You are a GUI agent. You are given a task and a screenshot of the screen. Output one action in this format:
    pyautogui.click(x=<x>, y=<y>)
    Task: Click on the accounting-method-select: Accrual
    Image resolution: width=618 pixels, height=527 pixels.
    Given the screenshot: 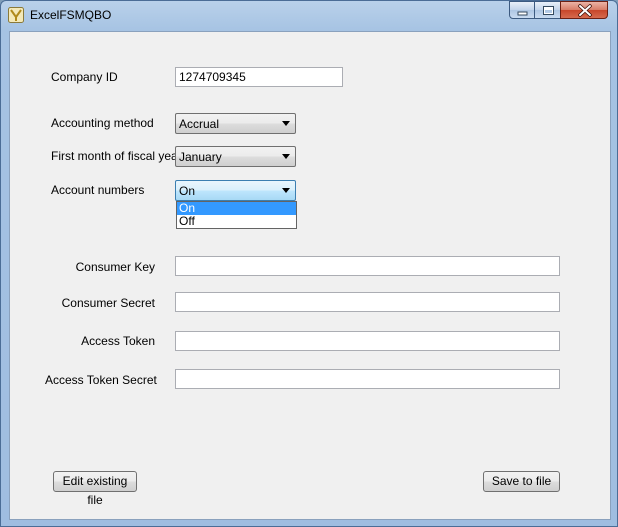 What is the action you would take?
    pyautogui.click(x=235, y=123)
    